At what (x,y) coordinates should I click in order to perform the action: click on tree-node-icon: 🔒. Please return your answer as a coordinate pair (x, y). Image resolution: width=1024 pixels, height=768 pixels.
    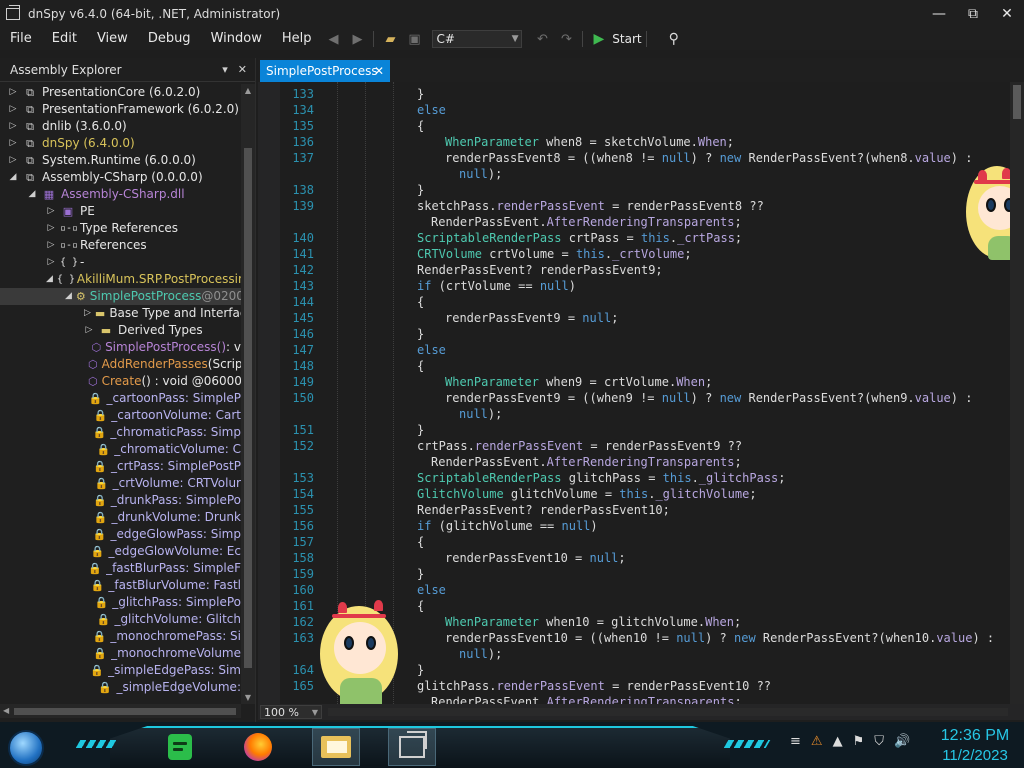
    Looking at the image, I should click on (99, 432).